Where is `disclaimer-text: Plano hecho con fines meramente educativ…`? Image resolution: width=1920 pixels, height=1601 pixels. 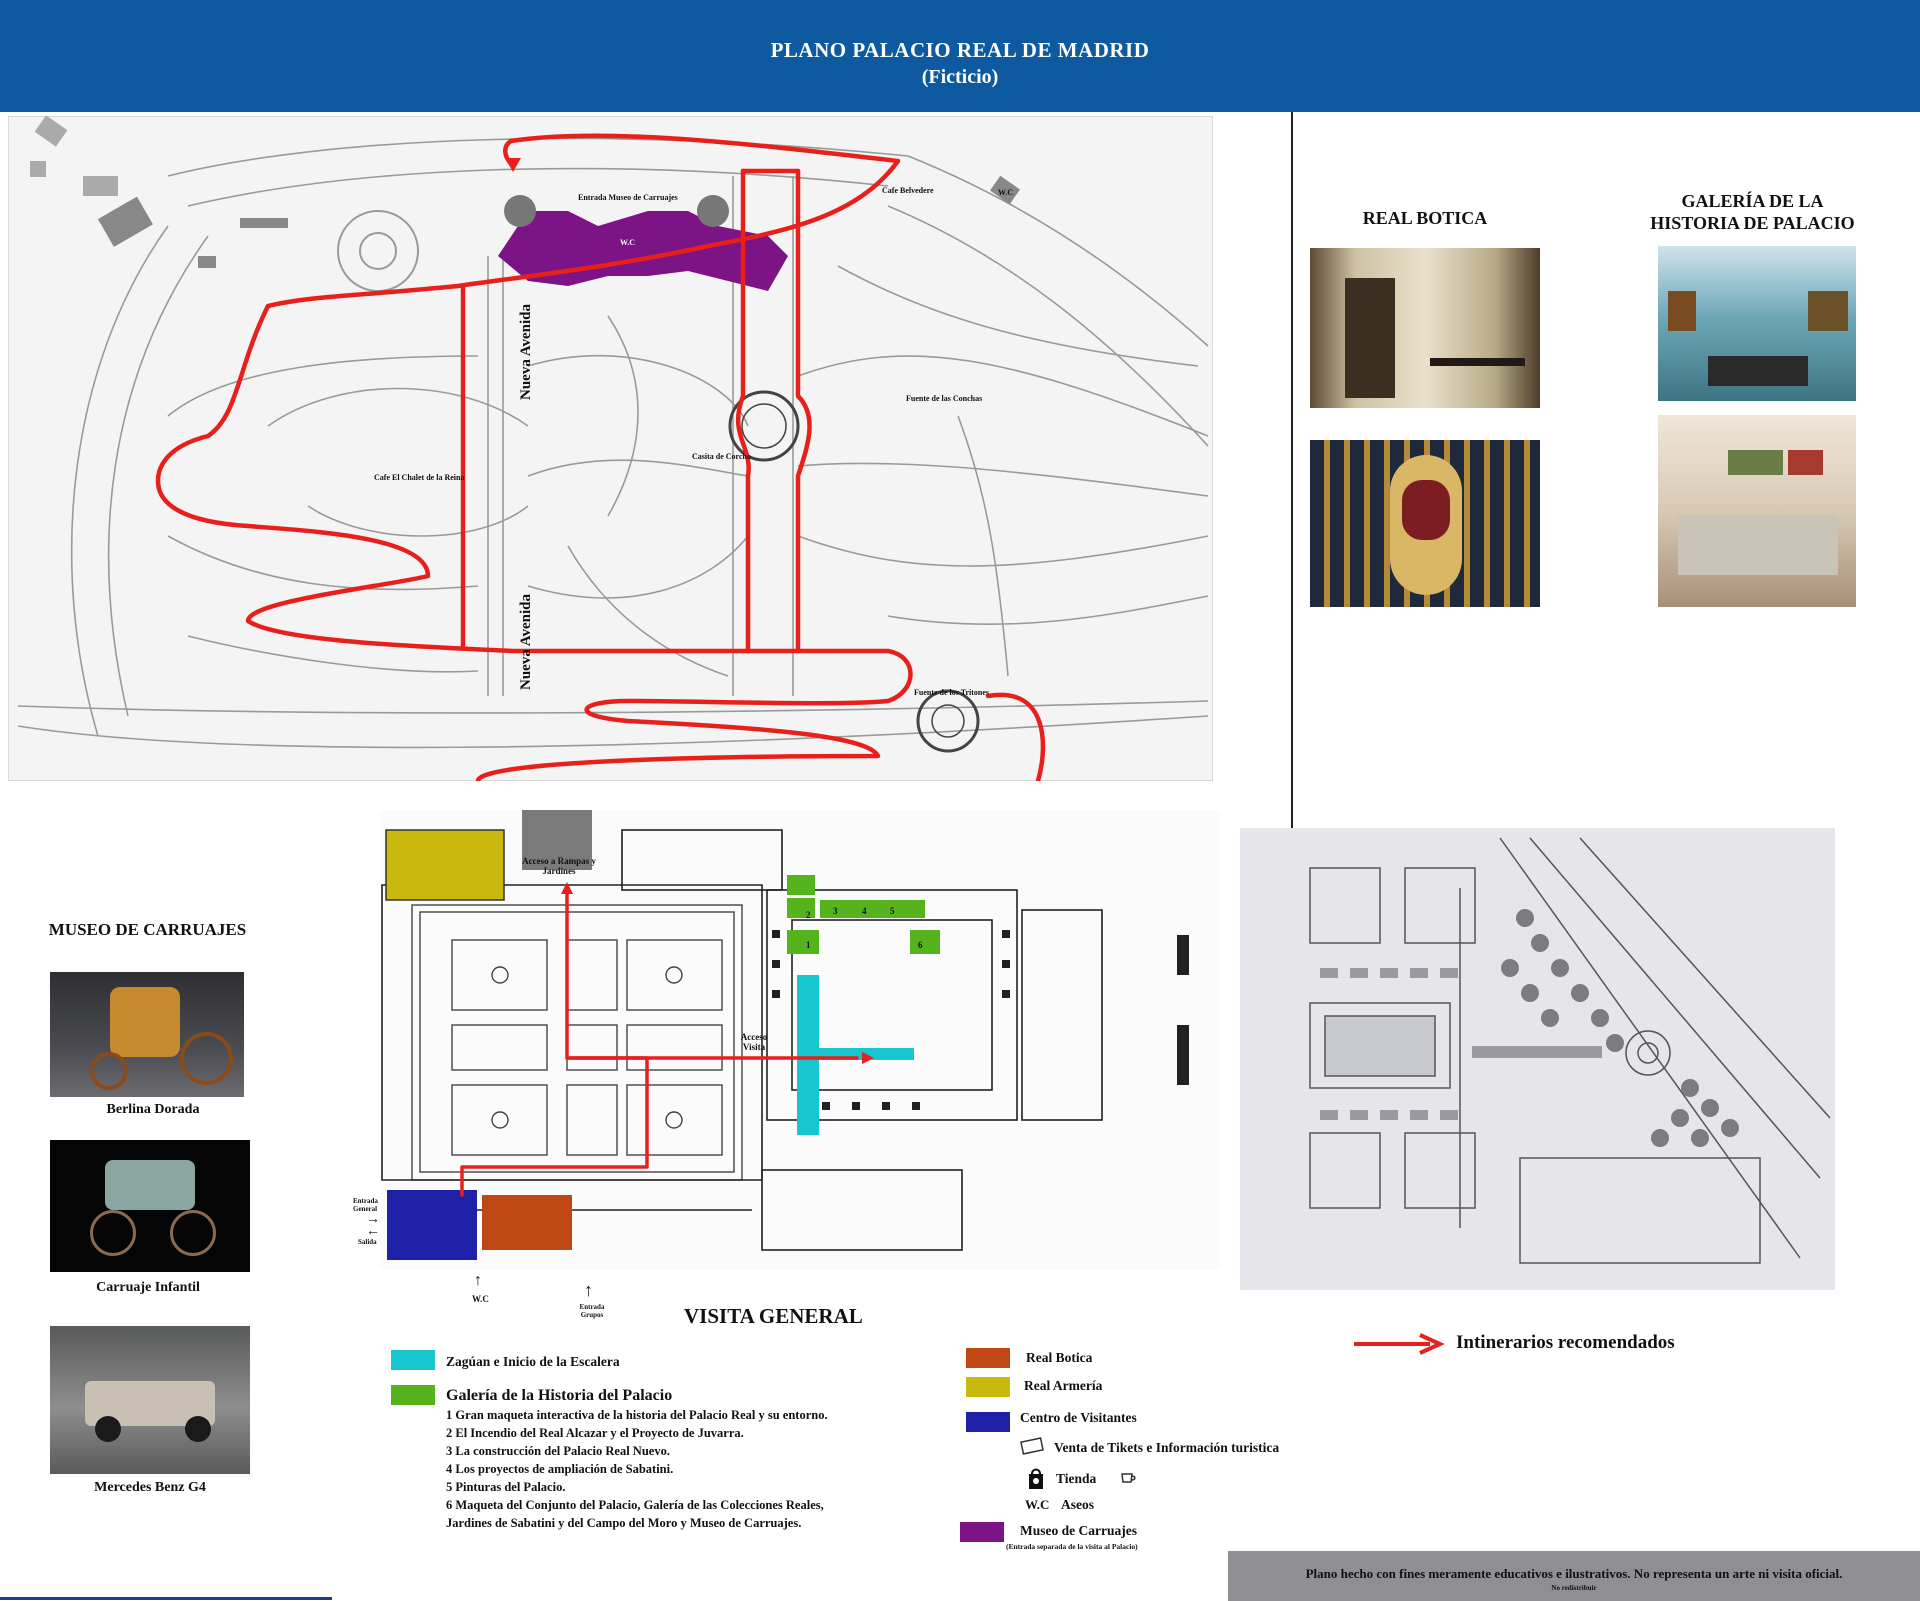
disclaimer-text: Plano hecho con fines meramente educativ… is located at coordinates (1574, 1573).